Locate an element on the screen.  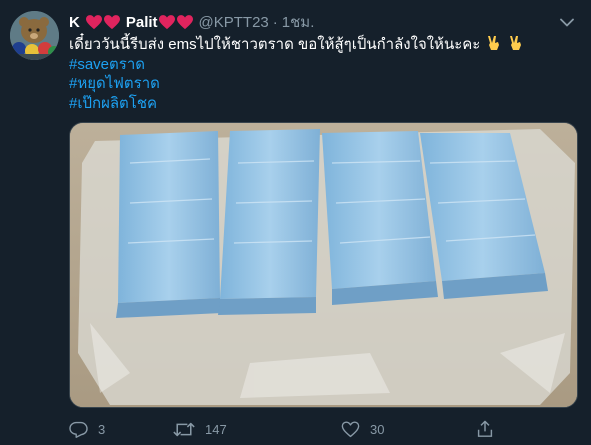
display-name-first: K is located at coordinates (74, 22).